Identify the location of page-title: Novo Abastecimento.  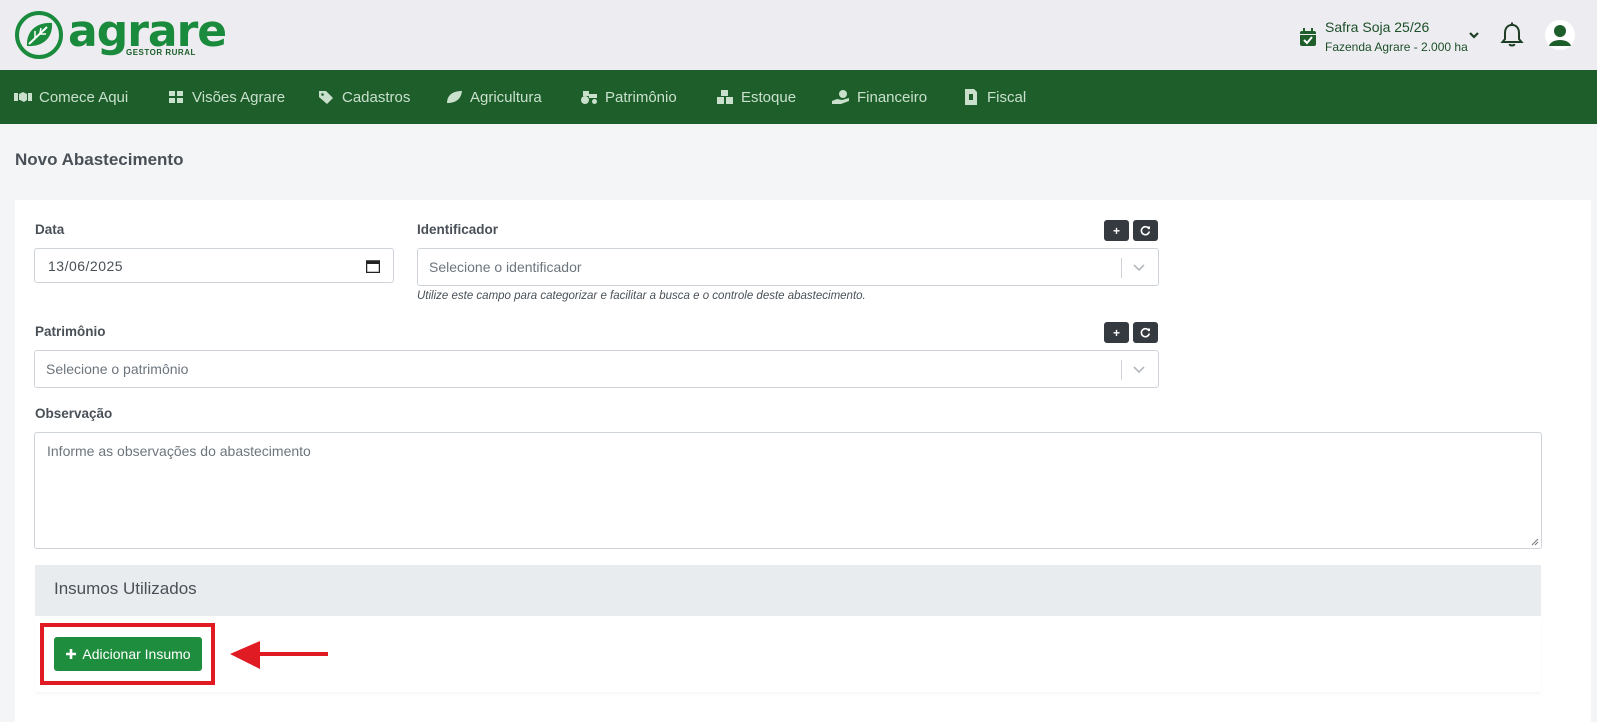
(99, 159).